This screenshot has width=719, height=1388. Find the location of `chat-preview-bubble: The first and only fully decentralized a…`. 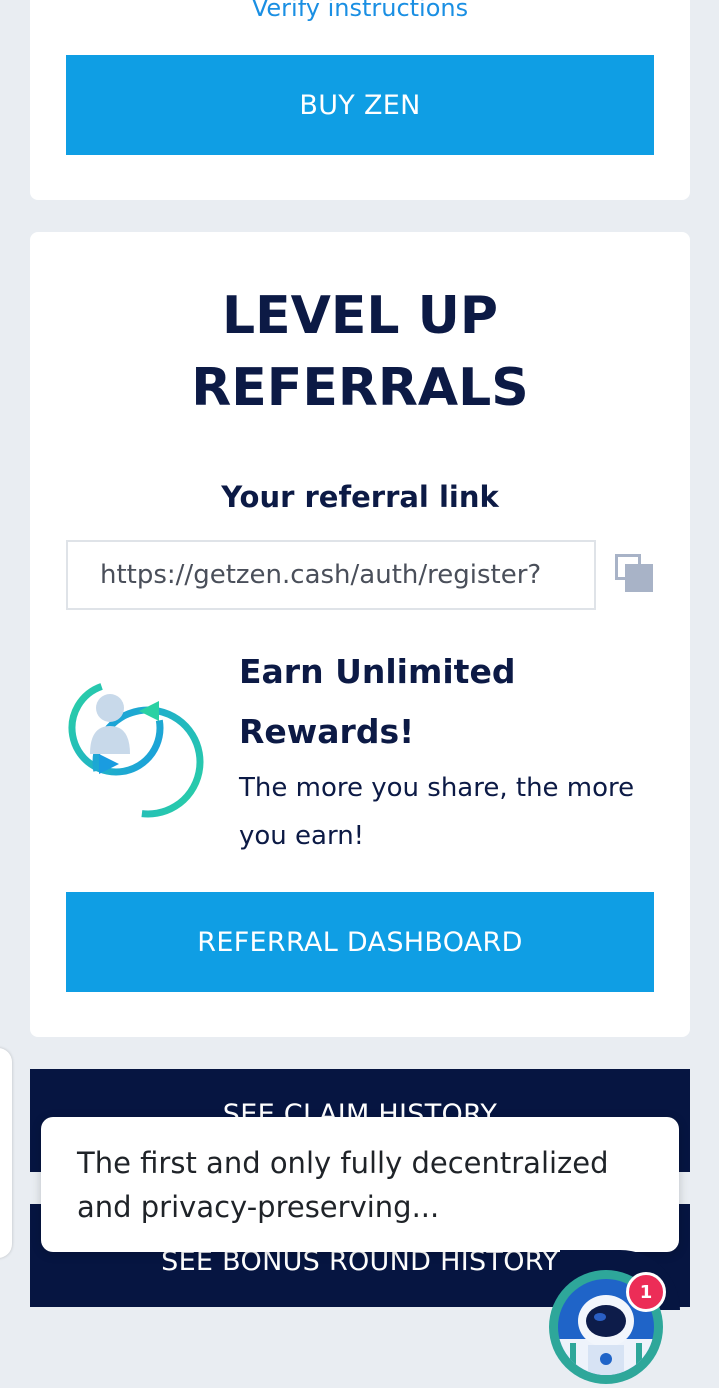

chat-preview-bubble: The first and only fully decentralized a… is located at coordinates (360, 1184).